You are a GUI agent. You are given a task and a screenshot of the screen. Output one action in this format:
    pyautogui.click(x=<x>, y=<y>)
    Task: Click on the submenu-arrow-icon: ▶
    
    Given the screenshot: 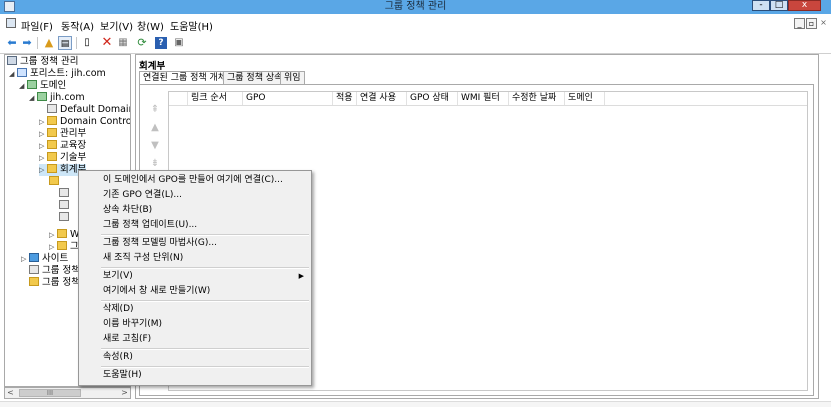 What is the action you would take?
    pyautogui.click(x=301, y=276)
    